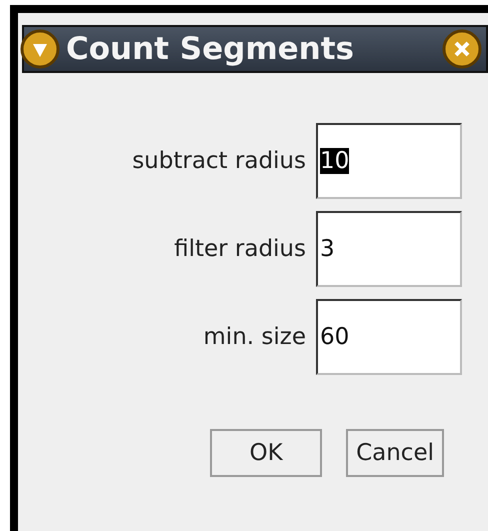 The image size is (488, 531). Describe the element at coordinates (389, 337) in the screenshot. I see `input-field: 60` at that location.